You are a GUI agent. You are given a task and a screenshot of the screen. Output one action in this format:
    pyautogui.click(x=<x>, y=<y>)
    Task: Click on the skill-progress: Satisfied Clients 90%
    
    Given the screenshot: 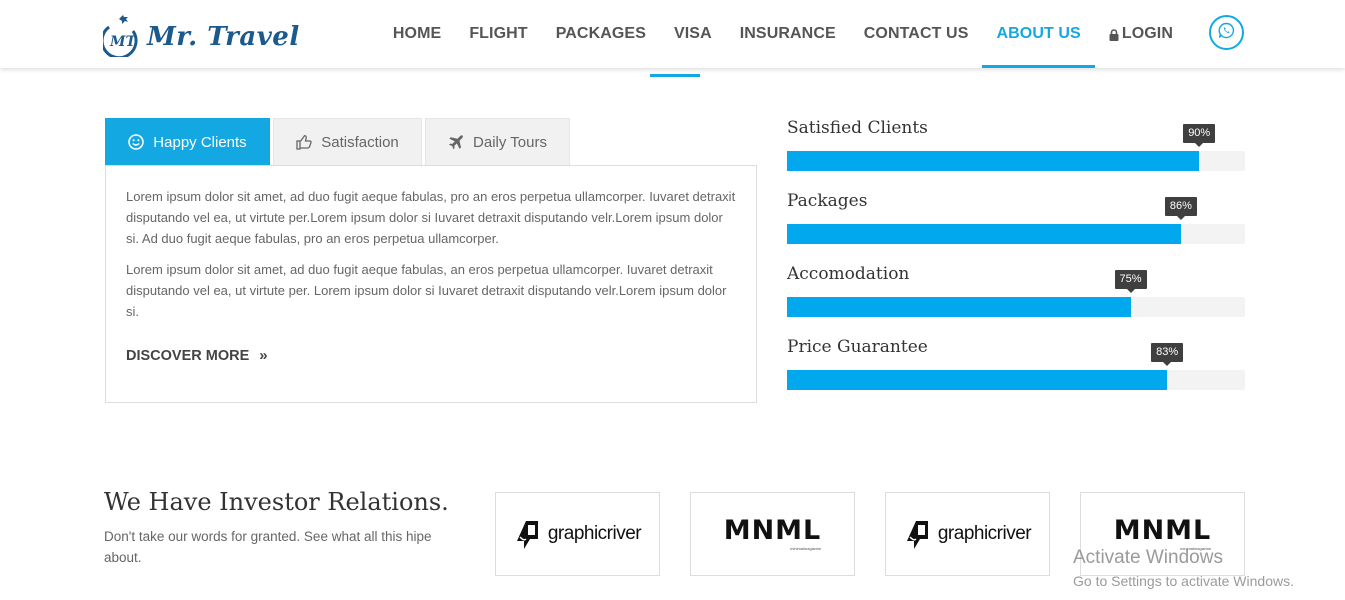 What is the action you would take?
    pyautogui.click(x=1016, y=145)
    